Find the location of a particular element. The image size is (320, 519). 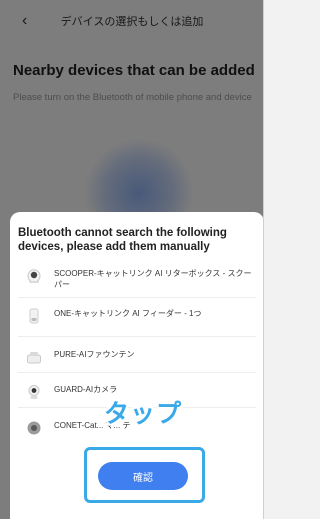

device-item-guard: GUARD-AIカメラ is located at coordinates (141, 392).